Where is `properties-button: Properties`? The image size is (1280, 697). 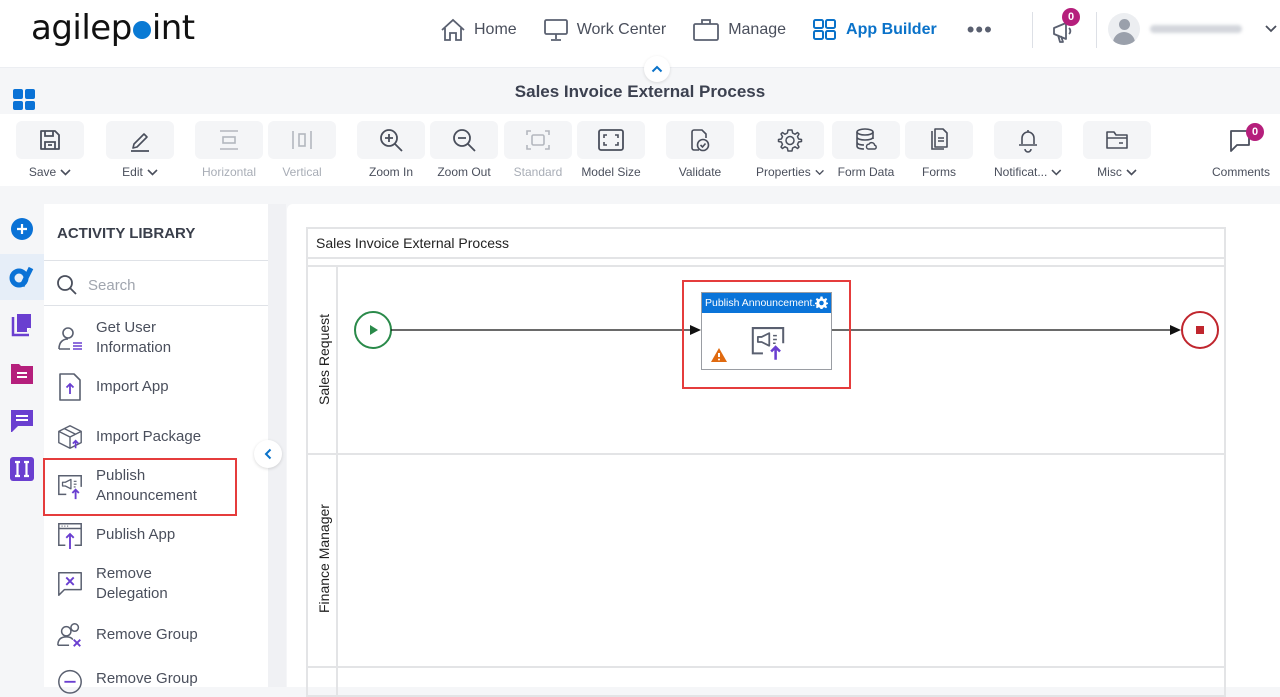 properties-button: Properties is located at coordinates (790, 150).